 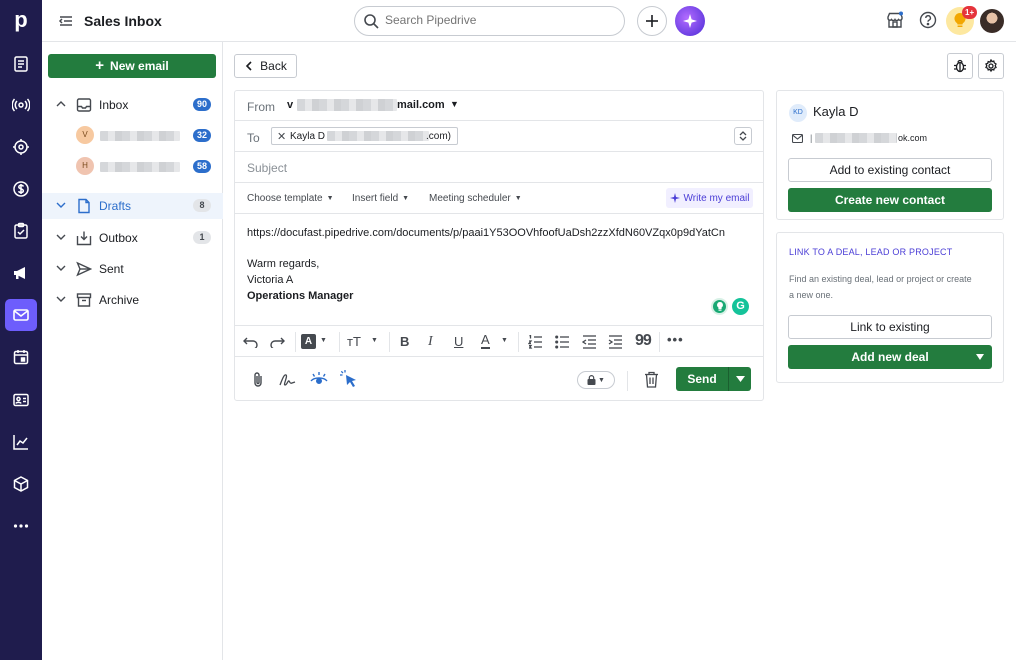 What do you see at coordinates (719, 306) in the screenshot?
I see `grammar-assist-icon` at bounding box center [719, 306].